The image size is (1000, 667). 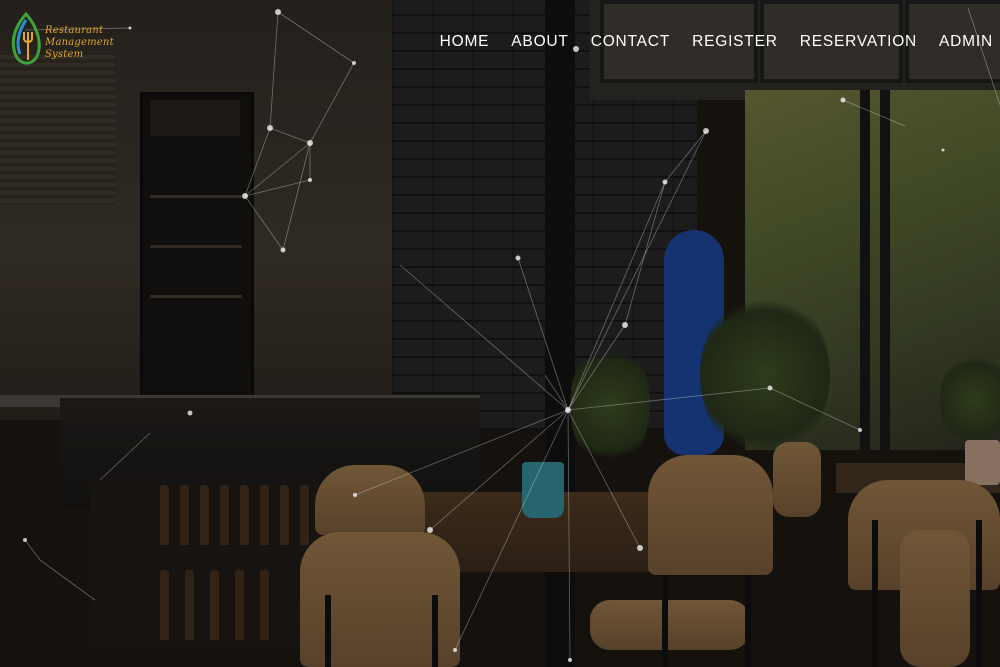 What do you see at coordinates (465, 42) in the screenshot?
I see `nav-home: HOME` at bounding box center [465, 42].